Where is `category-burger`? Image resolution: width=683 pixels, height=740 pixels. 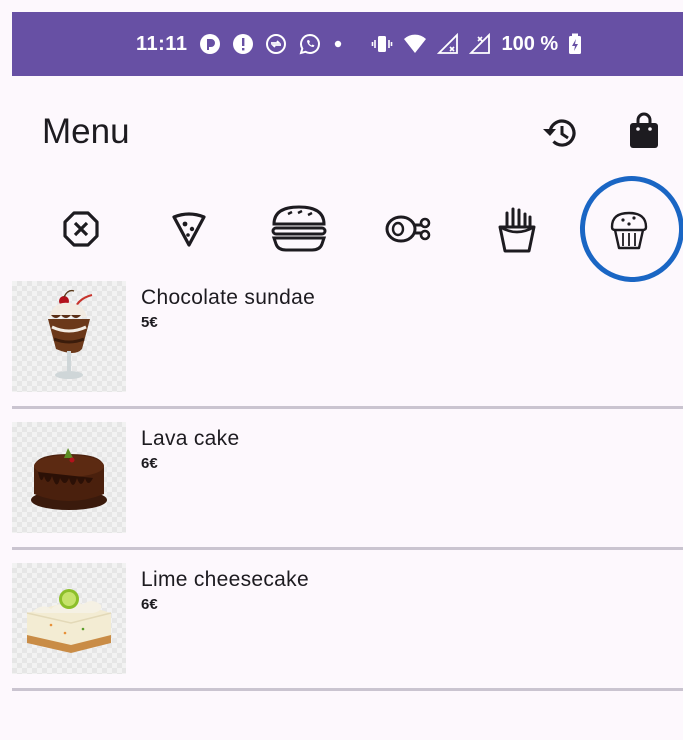 category-burger is located at coordinates (299, 229).